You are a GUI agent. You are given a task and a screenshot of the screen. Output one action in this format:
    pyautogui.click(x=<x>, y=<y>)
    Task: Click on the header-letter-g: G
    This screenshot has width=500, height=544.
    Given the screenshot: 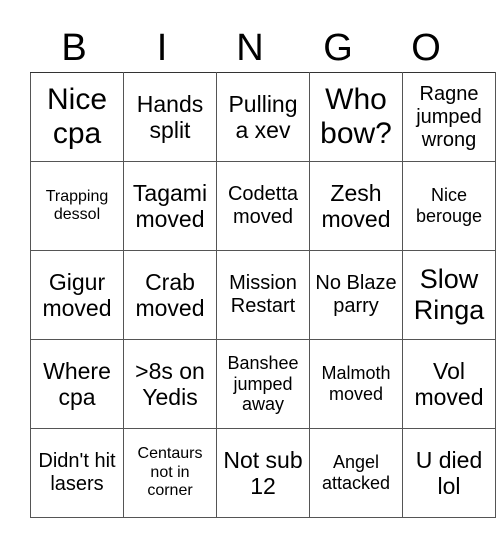 What is the action you would take?
    pyautogui.click(x=338, y=48)
    